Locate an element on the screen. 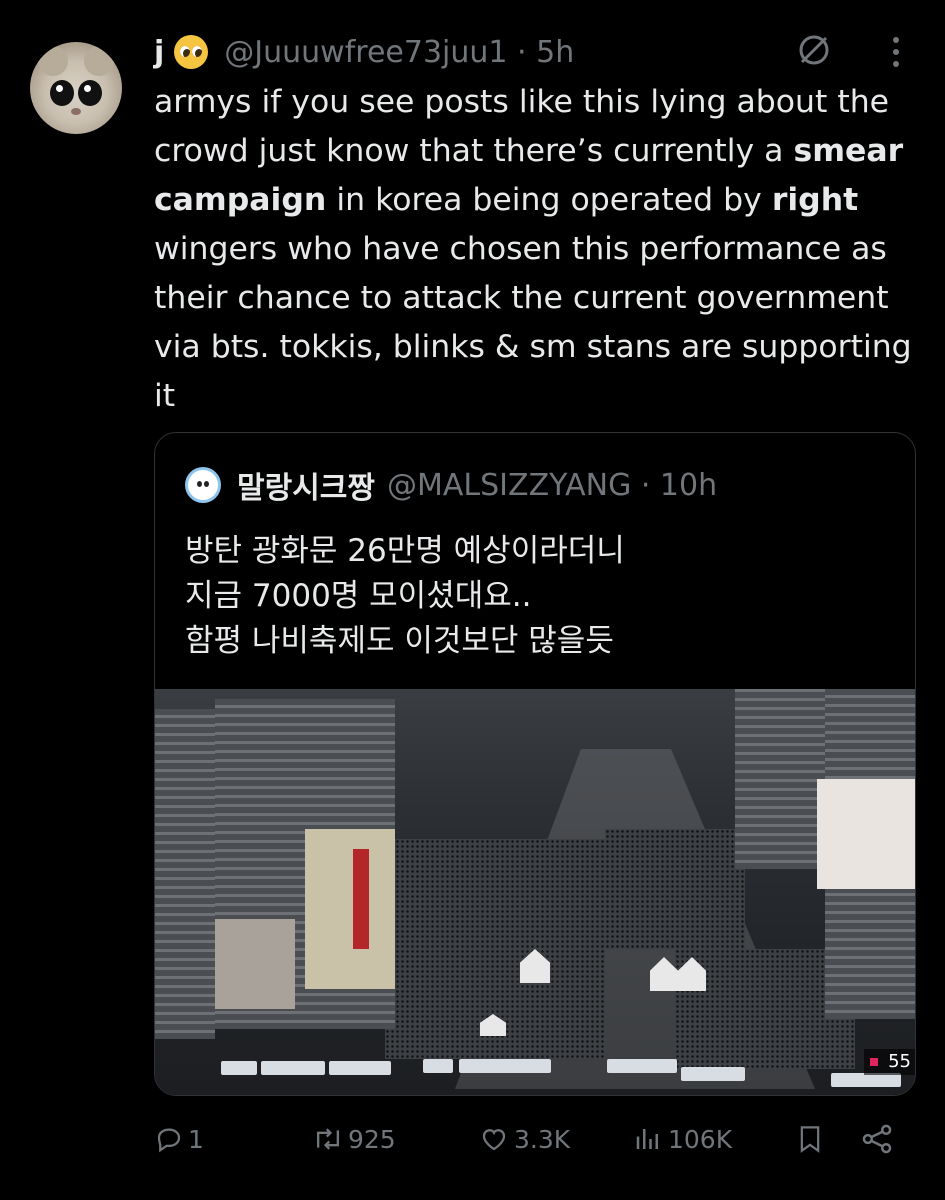 The image size is (945, 1200). like-count: 3.3K is located at coordinates (542, 1139).